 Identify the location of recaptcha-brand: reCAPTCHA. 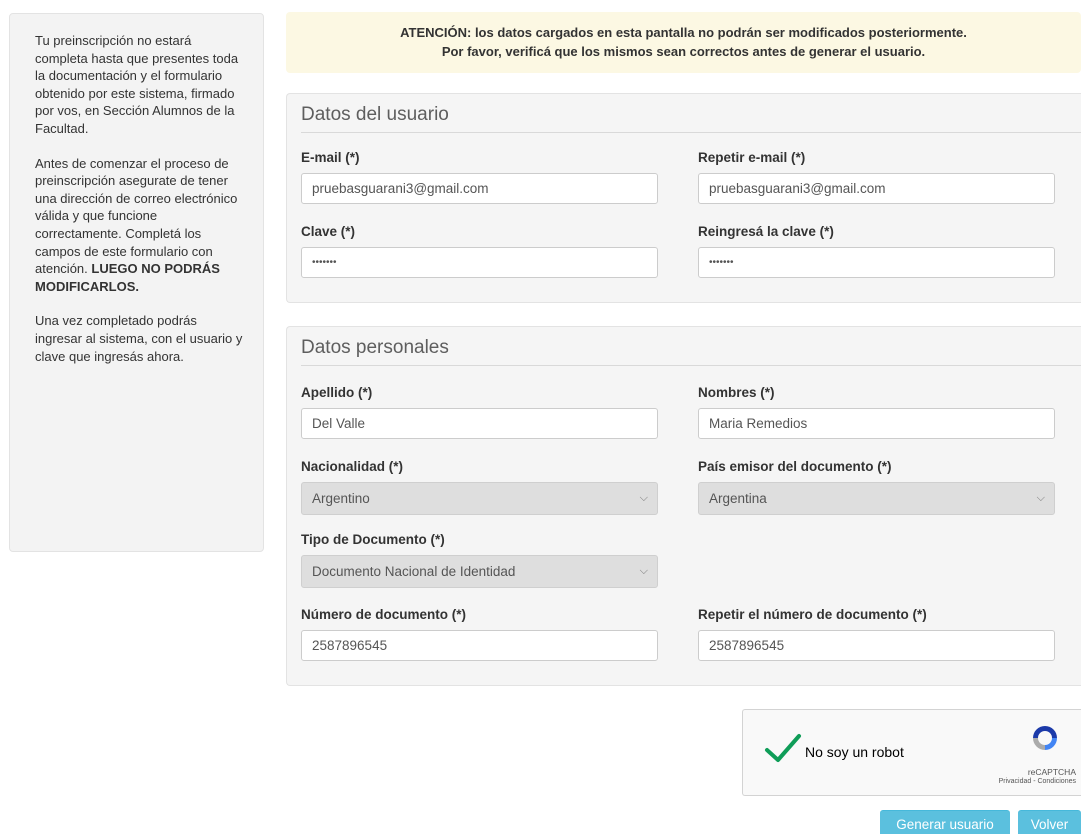
(1051, 772).